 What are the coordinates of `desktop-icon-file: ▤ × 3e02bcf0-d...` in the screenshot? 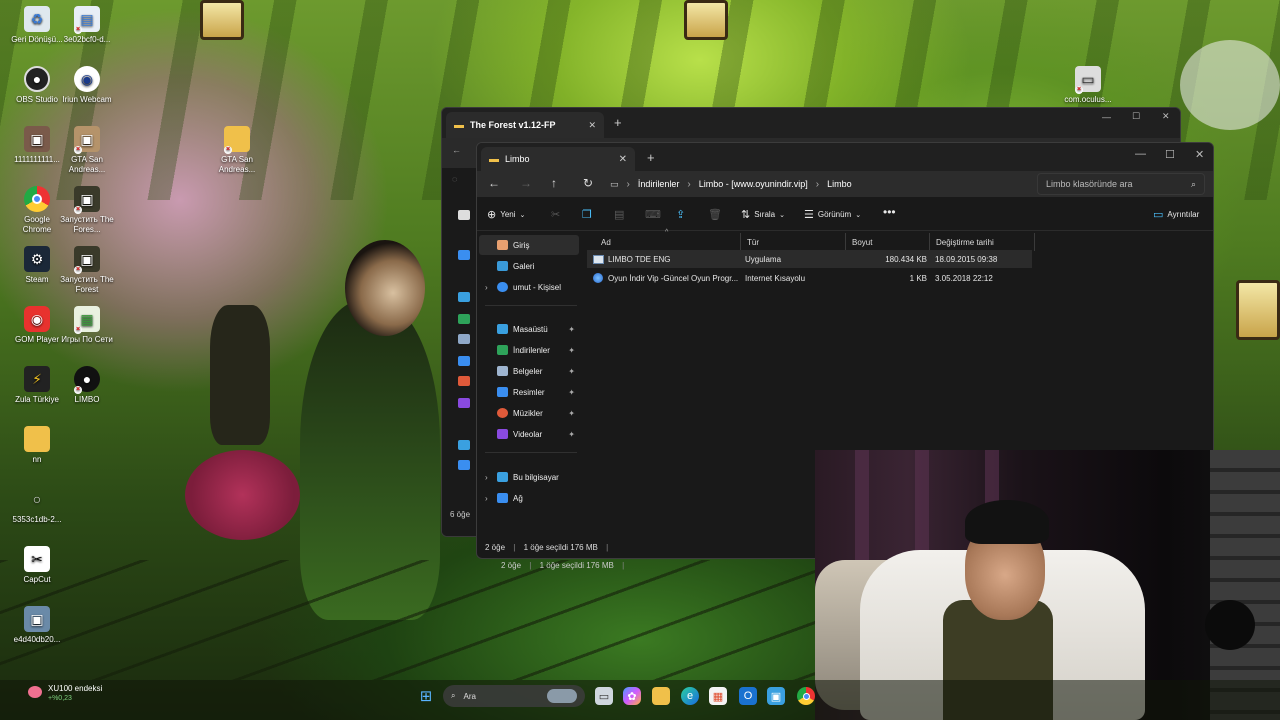 It's located at (87, 25).